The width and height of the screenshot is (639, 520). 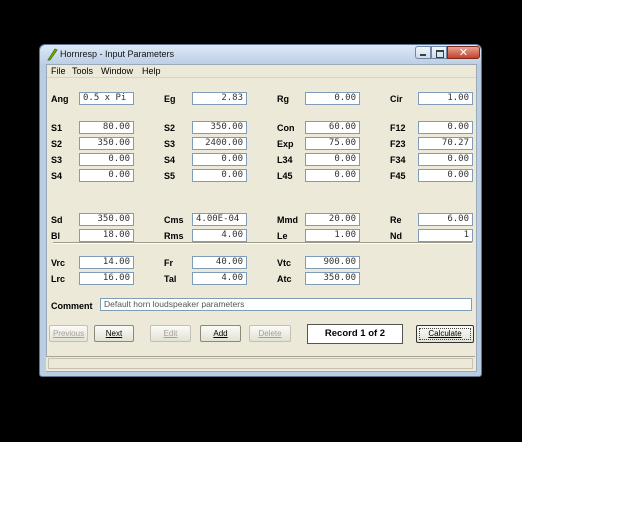 I want to click on field-f23: 70.27, so click(x=445, y=143).